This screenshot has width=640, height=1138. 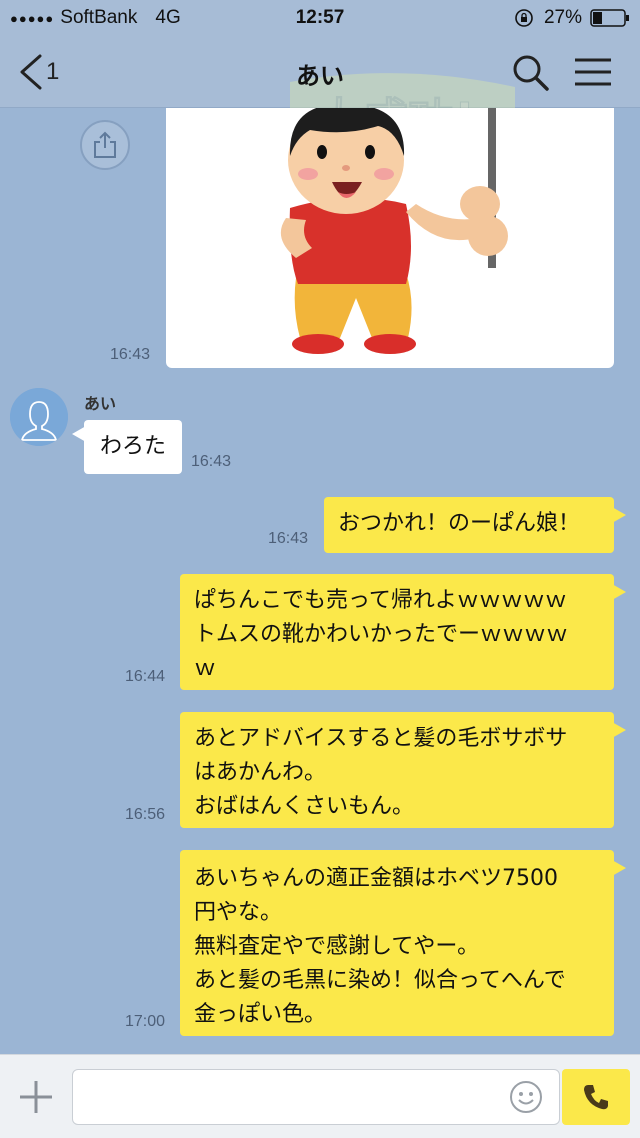 What do you see at coordinates (524, 18) in the screenshot?
I see `rotation-lock-icon` at bounding box center [524, 18].